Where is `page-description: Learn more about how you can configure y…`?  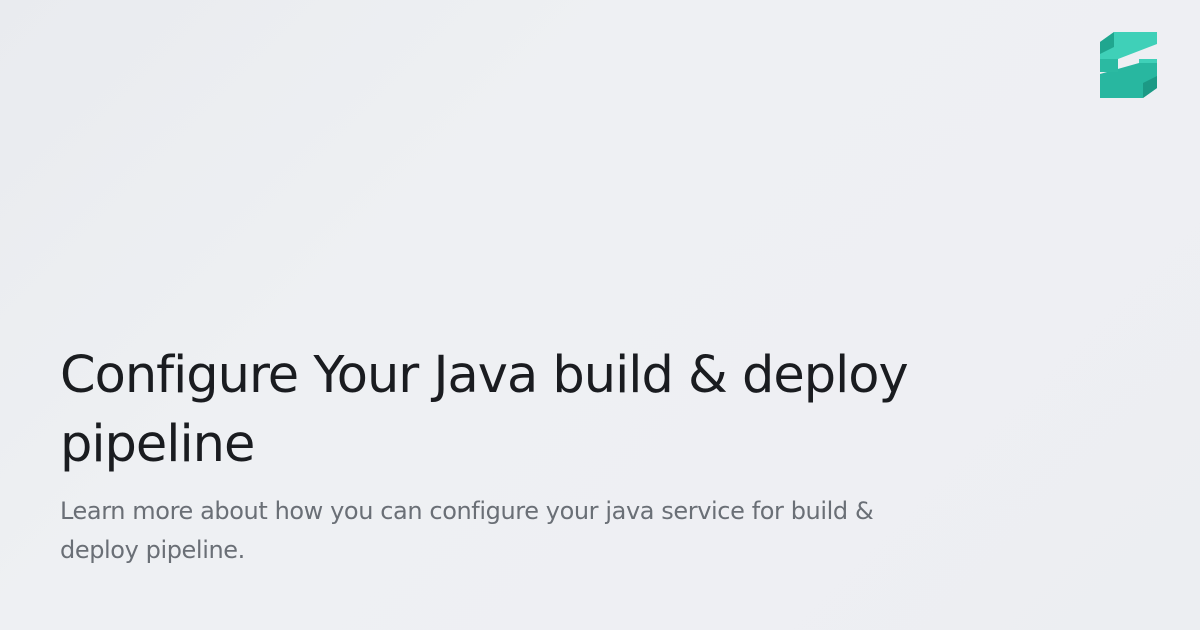 page-description: Learn more about how you can configure y… is located at coordinates (467, 530).